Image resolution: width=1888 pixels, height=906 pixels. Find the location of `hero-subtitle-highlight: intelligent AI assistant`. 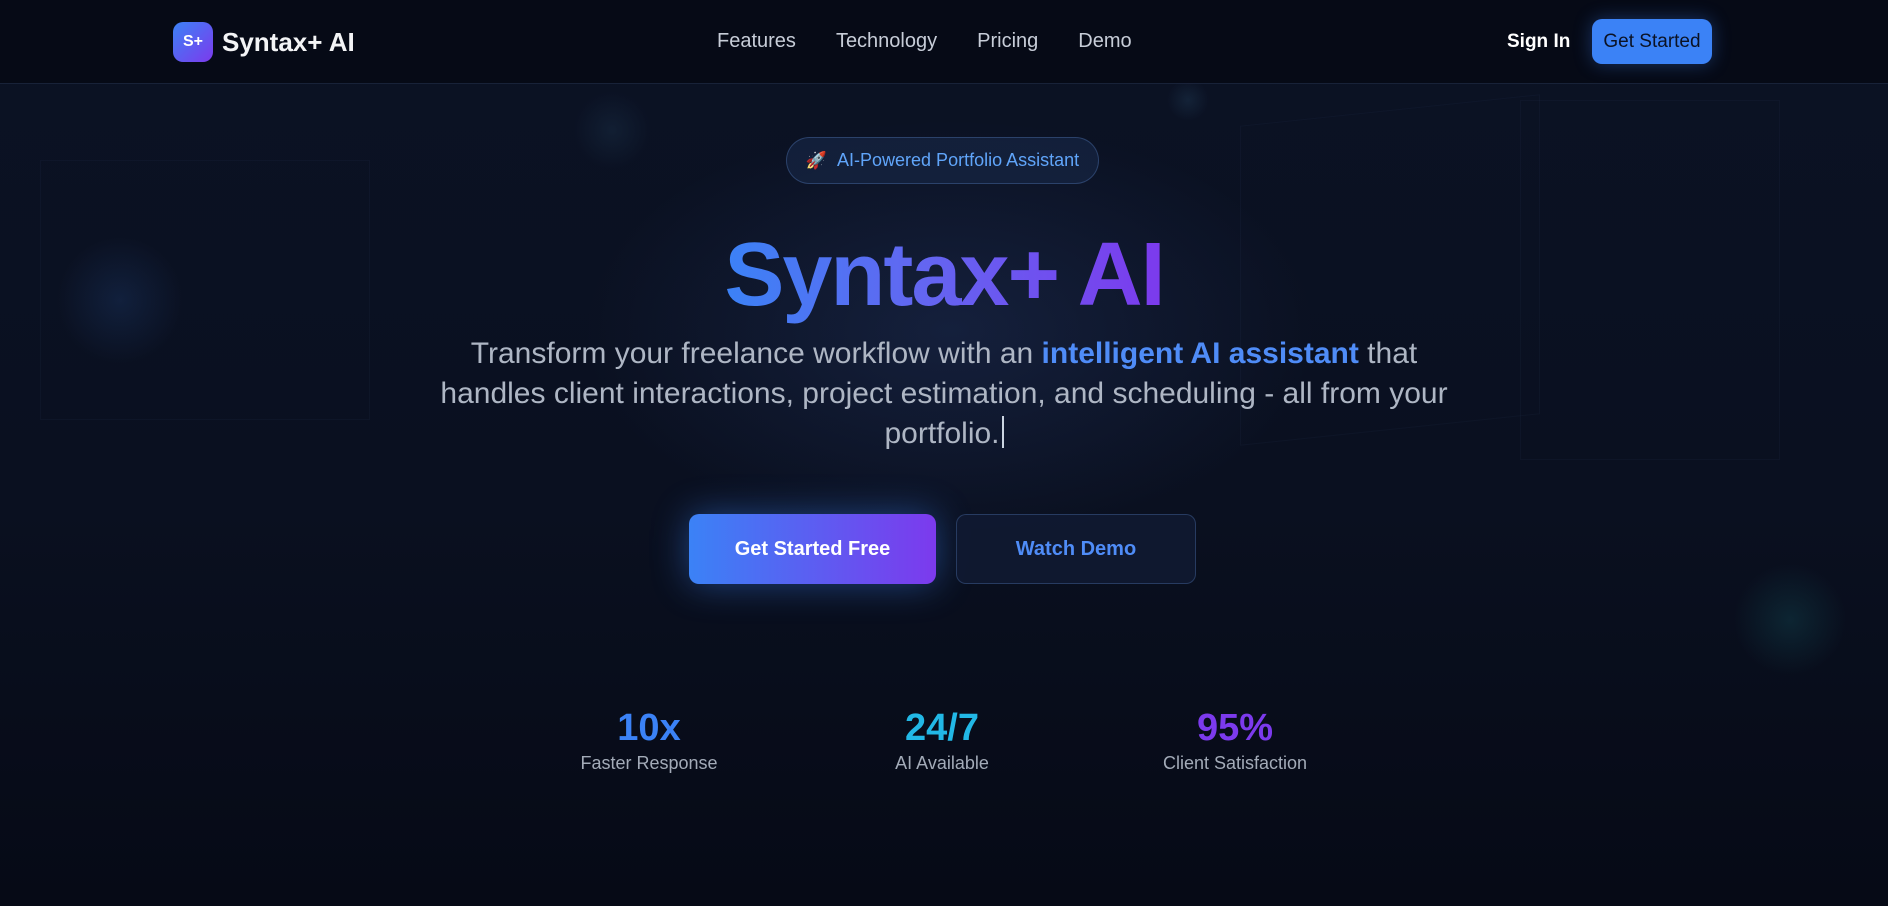

hero-subtitle-highlight: intelligent AI assistant is located at coordinates (1200, 353).